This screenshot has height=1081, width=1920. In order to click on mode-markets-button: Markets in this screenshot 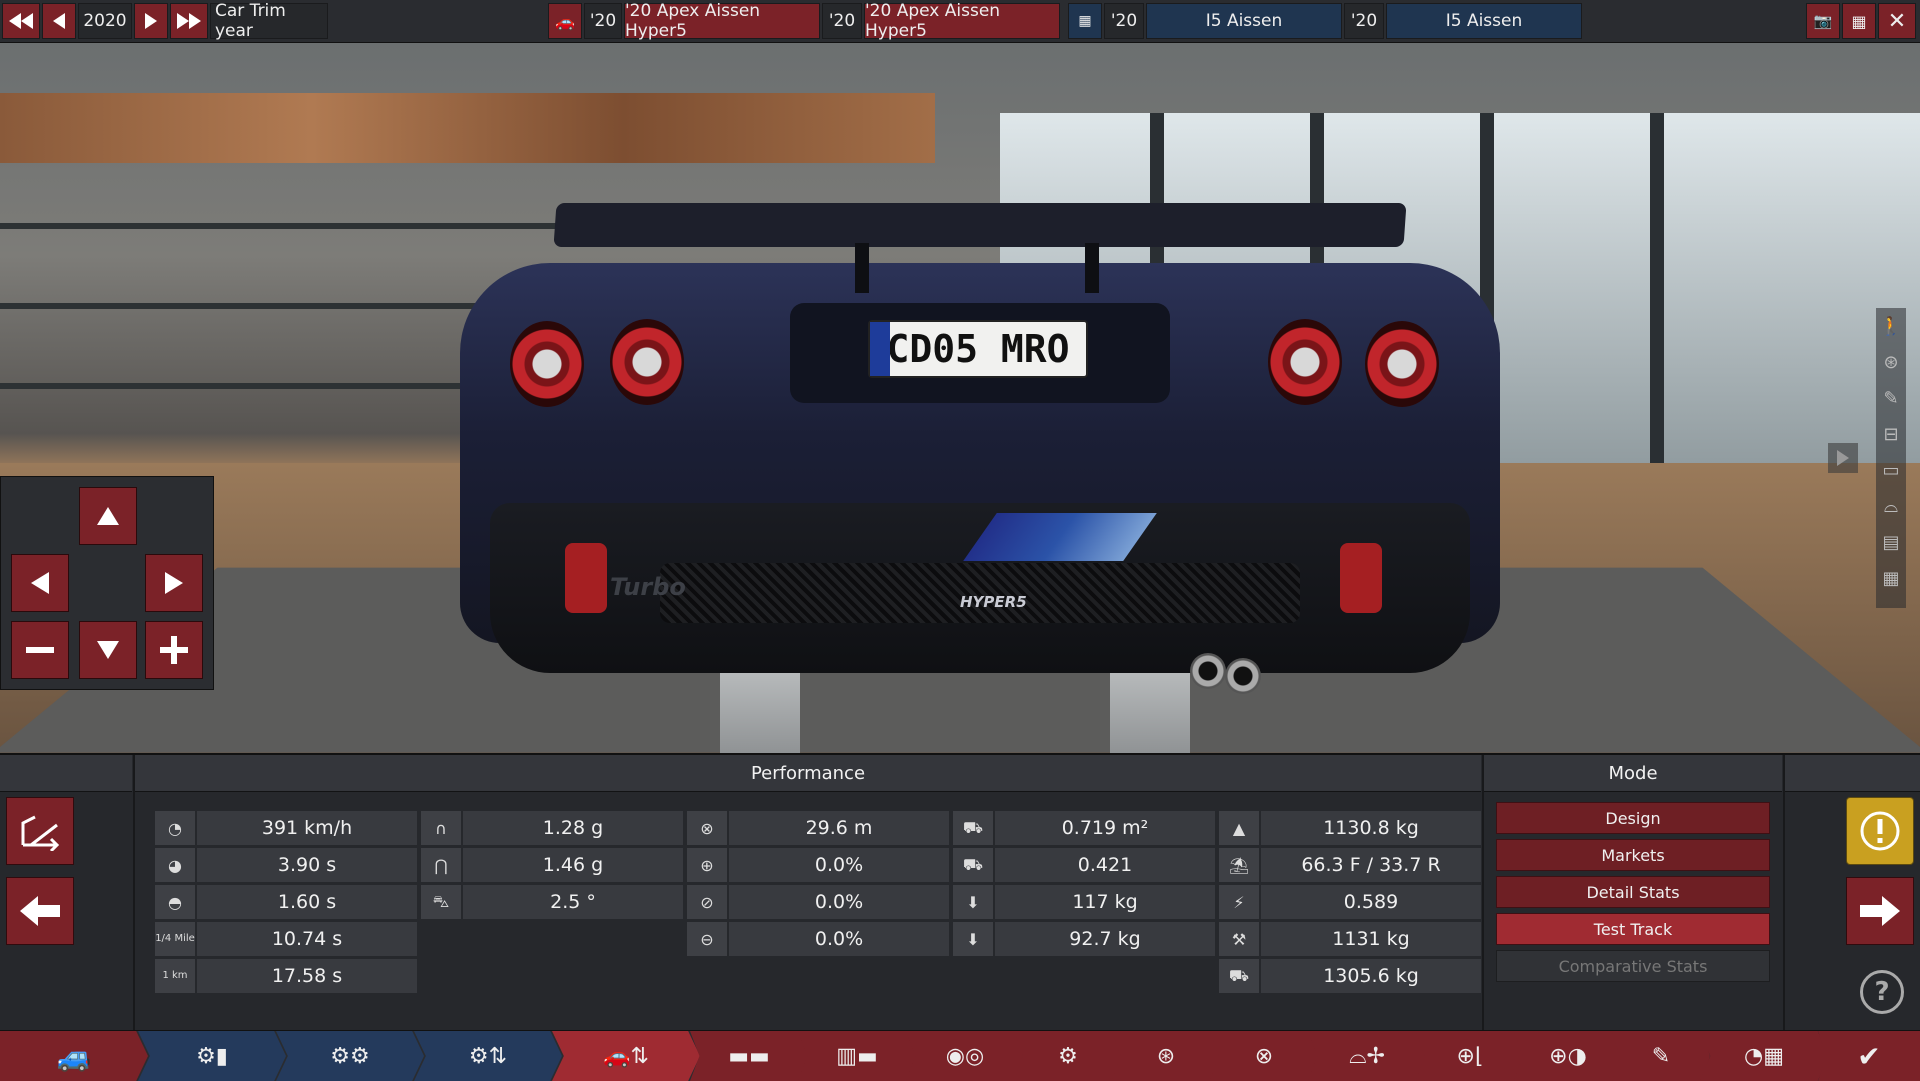, I will do `click(1633, 855)`.